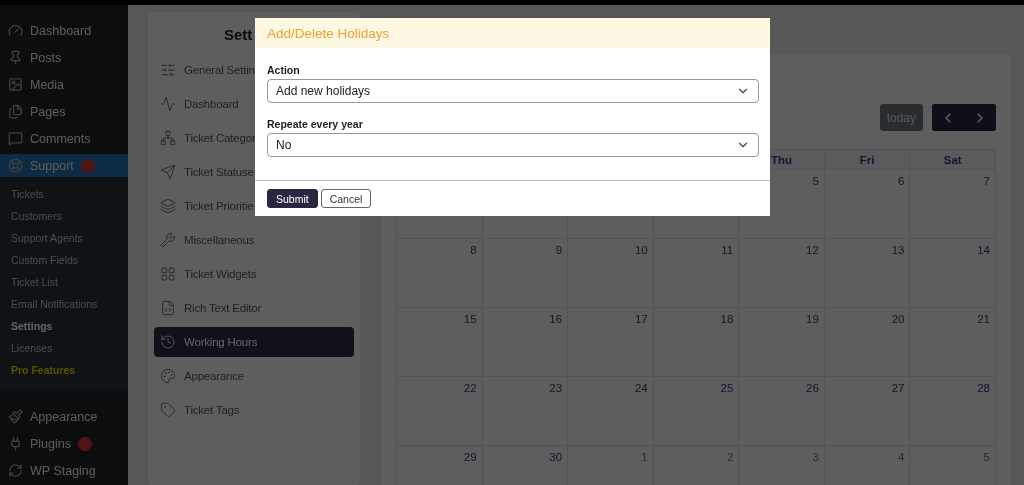 The image size is (1024, 485). I want to click on cancel-button: Cancel, so click(346, 198).